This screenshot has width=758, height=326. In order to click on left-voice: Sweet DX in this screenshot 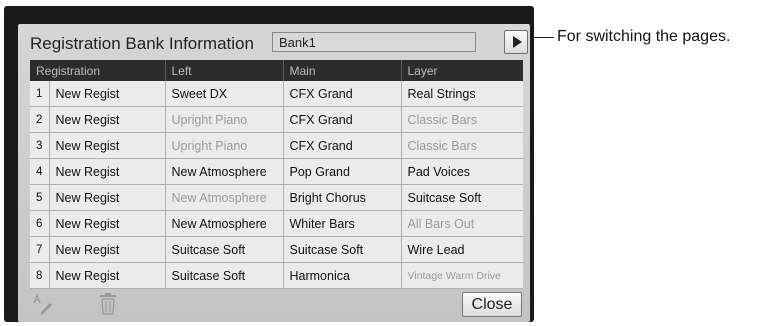, I will do `click(224, 94)`.